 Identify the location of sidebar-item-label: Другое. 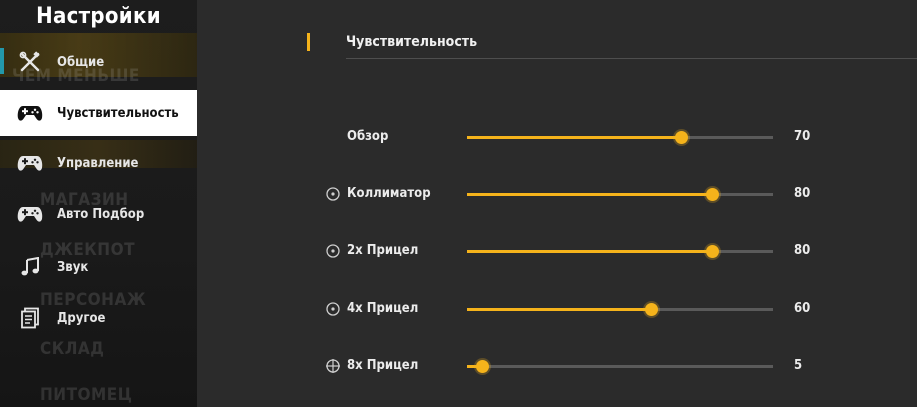
(81, 318).